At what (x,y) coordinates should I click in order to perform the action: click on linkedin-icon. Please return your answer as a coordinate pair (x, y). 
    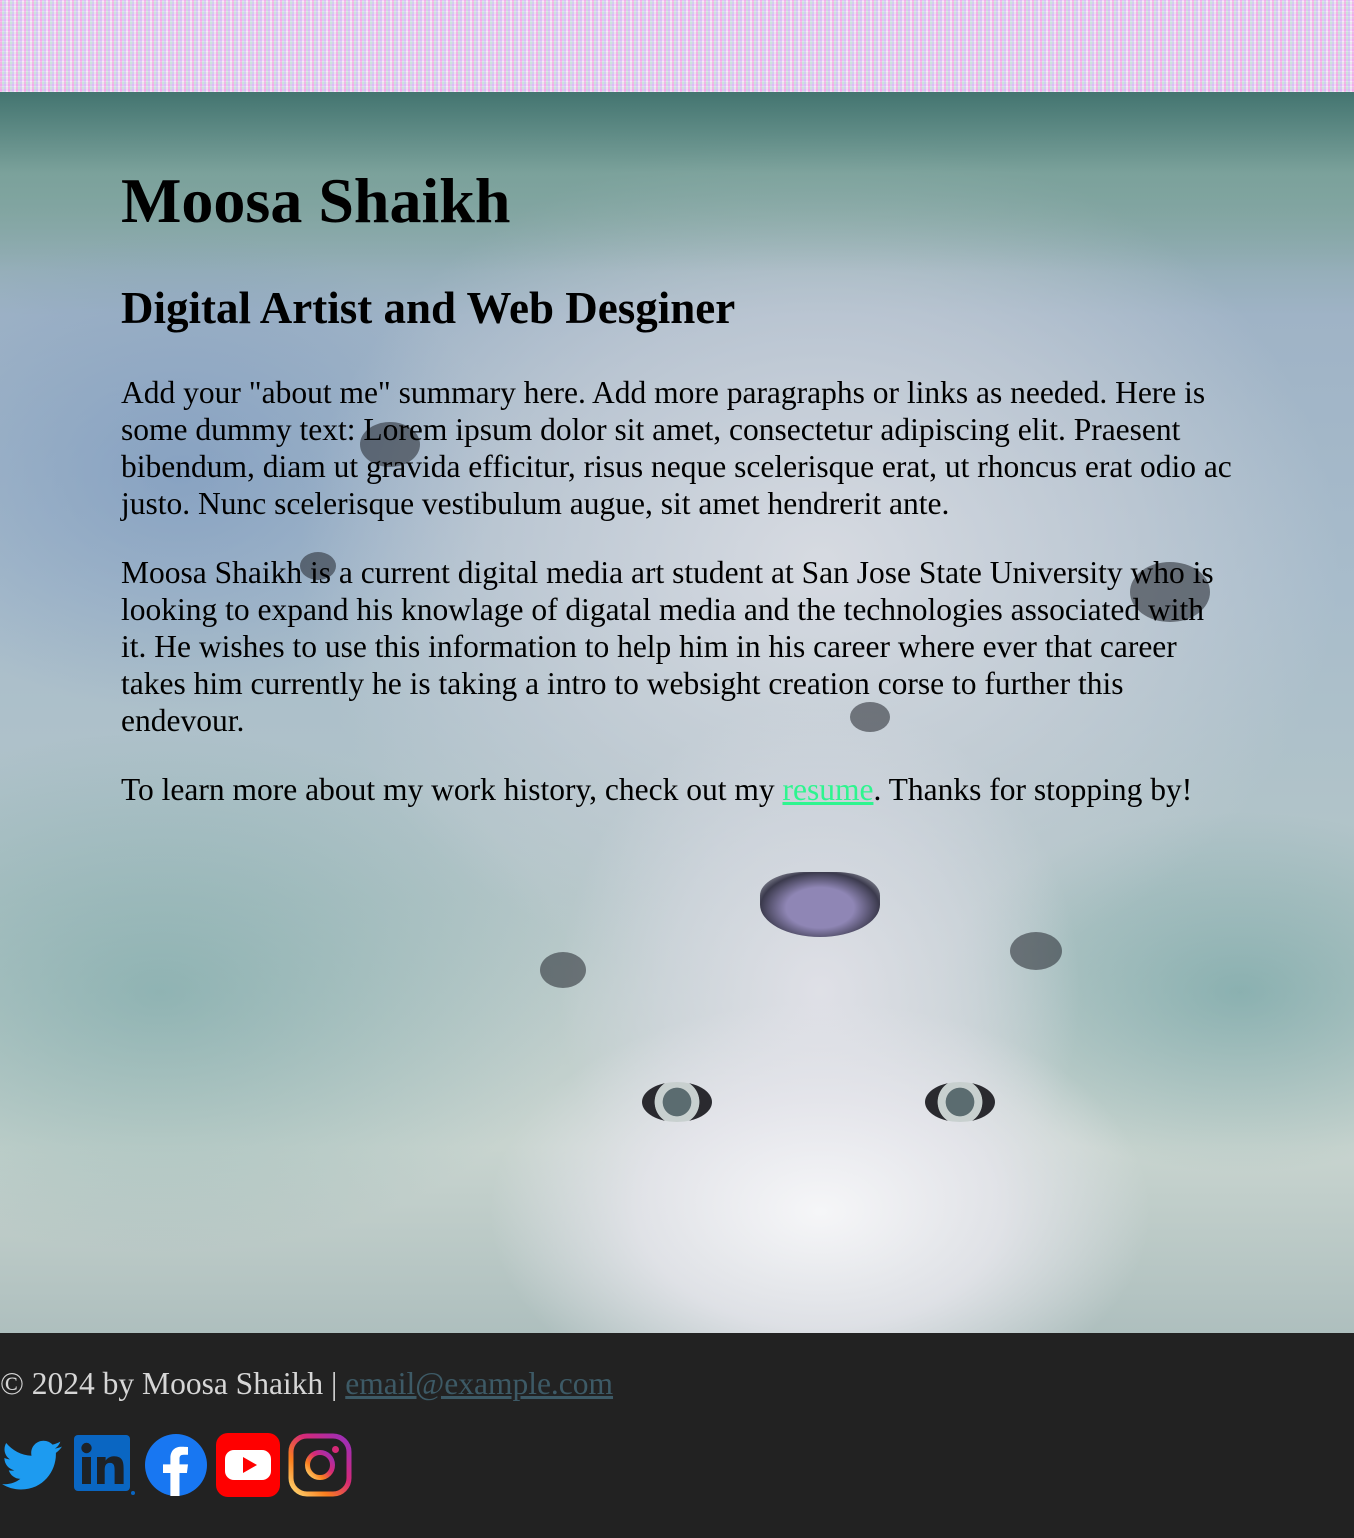
    Looking at the image, I should click on (104, 1465).